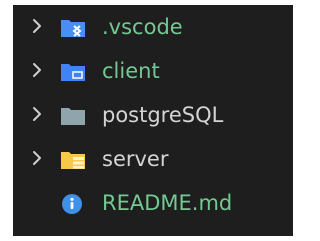 This screenshot has width=320, height=241. Describe the element at coordinates (142, 27) in the screenshot. I see `tree-item-label: .vscode` at that location.